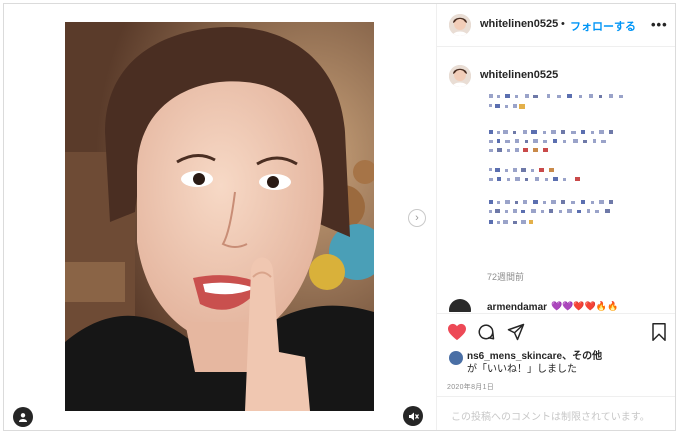 The image size is (680, 436). Describe the element at coordinates (460, 305) in the screenshot. I see `commenter-avatar` at that location.